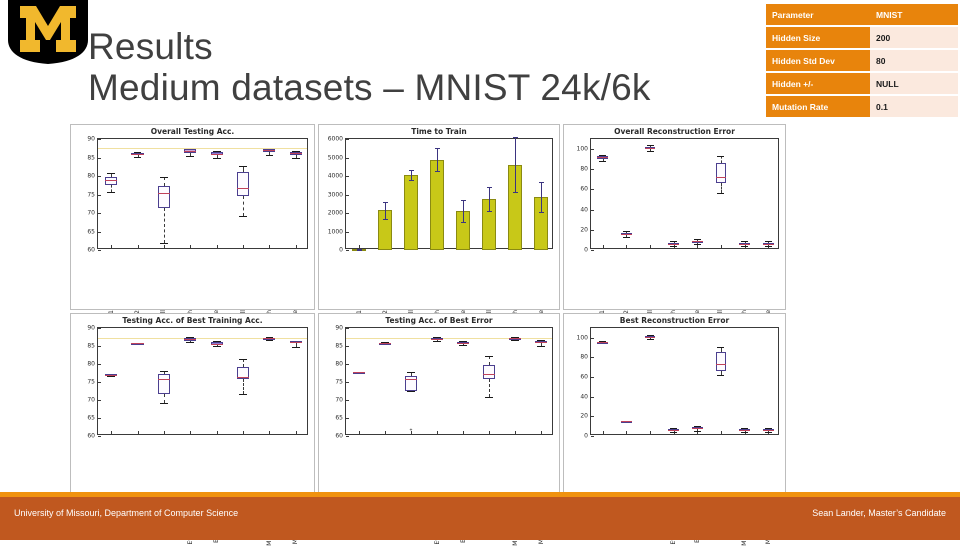 The height and width of the screenshot is (546, 960). Describe the element at coordinates (584, 397) in the screenshot. I see `y-tick-label: 40` at that location.